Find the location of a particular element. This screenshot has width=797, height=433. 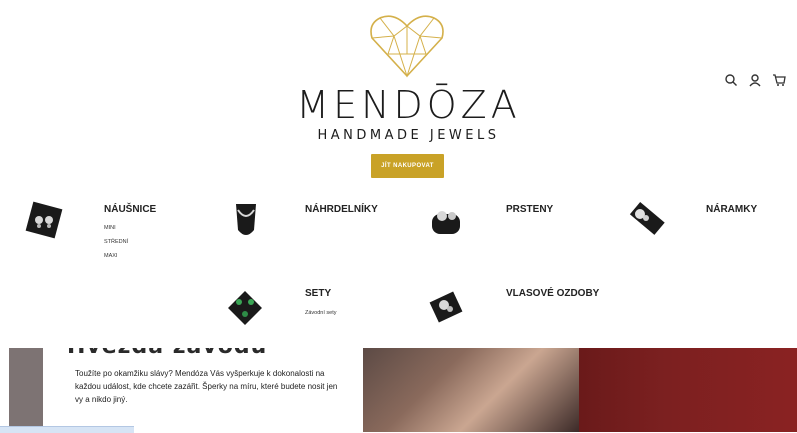

earrings-thumbnail is located at coordinates (44, 220).